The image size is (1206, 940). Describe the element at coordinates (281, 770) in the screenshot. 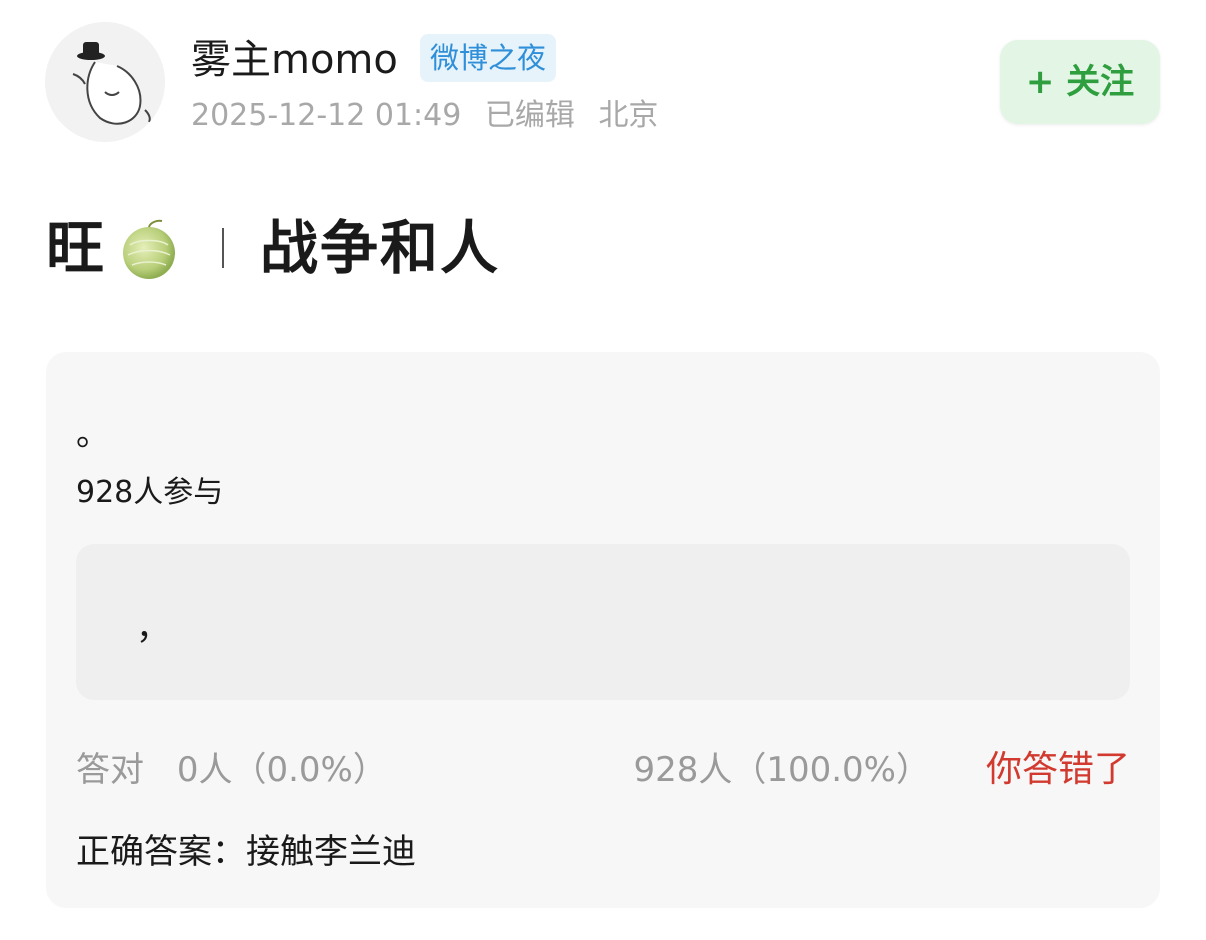

I see `correct-count: 0人（0.0%）` at that location.